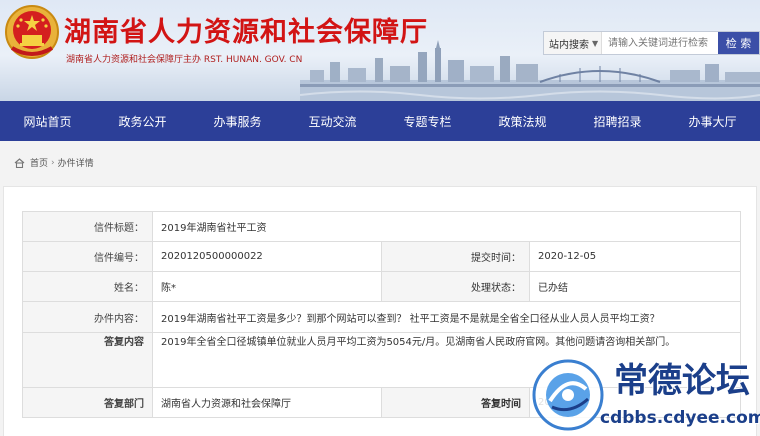 This screenshot has width=760, height=436. I want to click on subject-value: 2019年湖南省社平工资, so click(446, 226).